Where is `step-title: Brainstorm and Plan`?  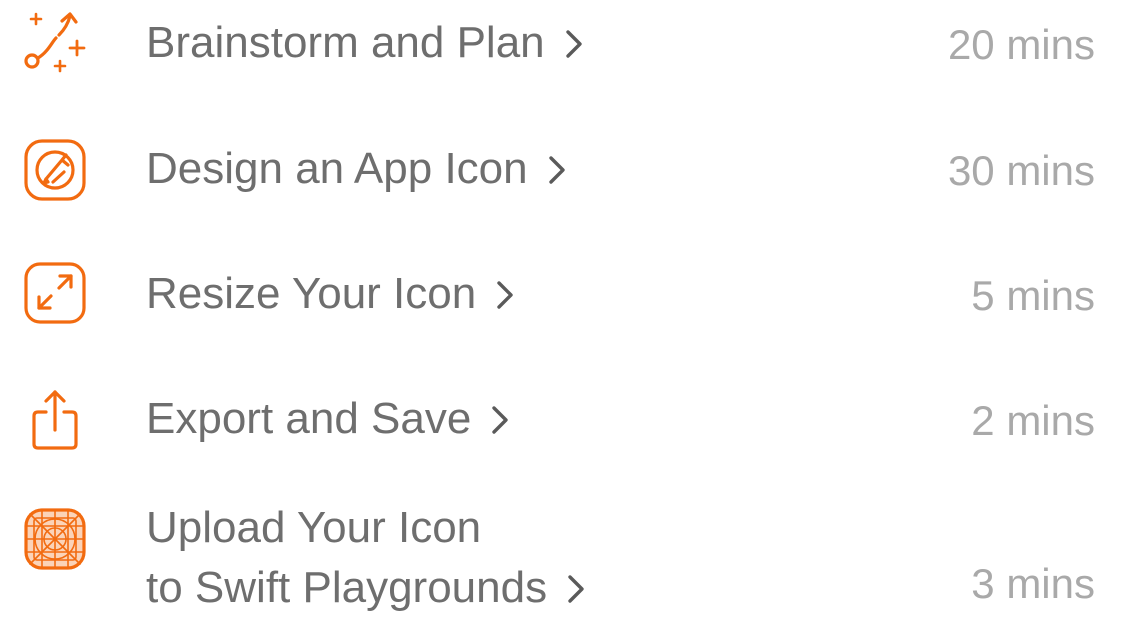 step-title: Brainstorm and Plan is located at coordinates (364, 43).